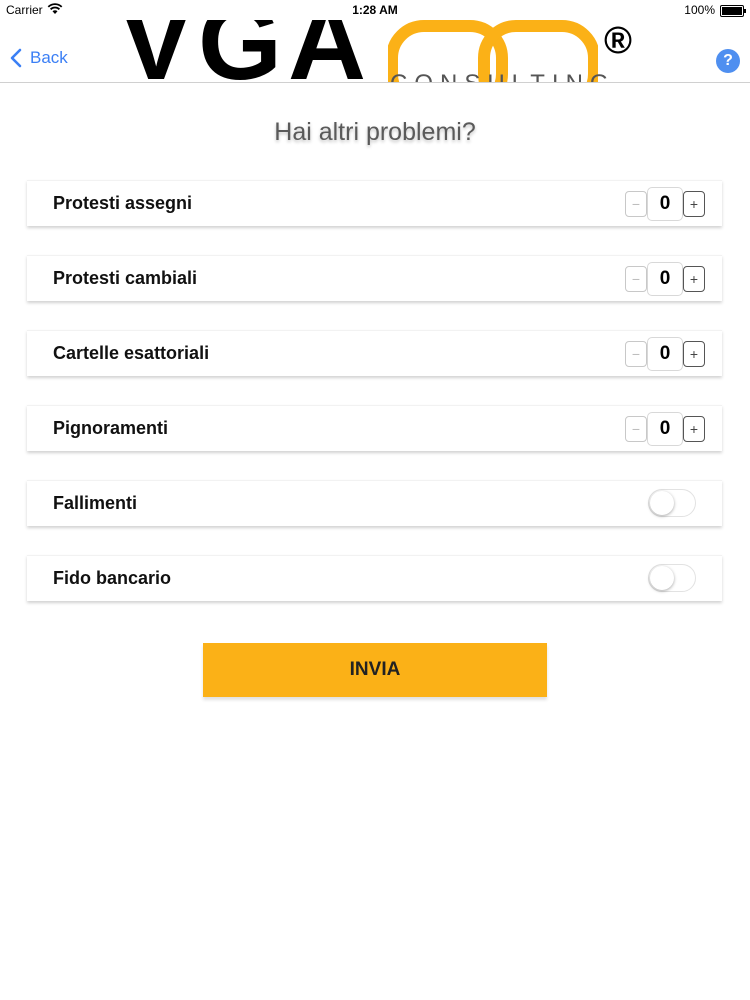  I want to click on problem-row-protesti-cambiali: Protesti cambiali − 0 +, so click(374, 278).